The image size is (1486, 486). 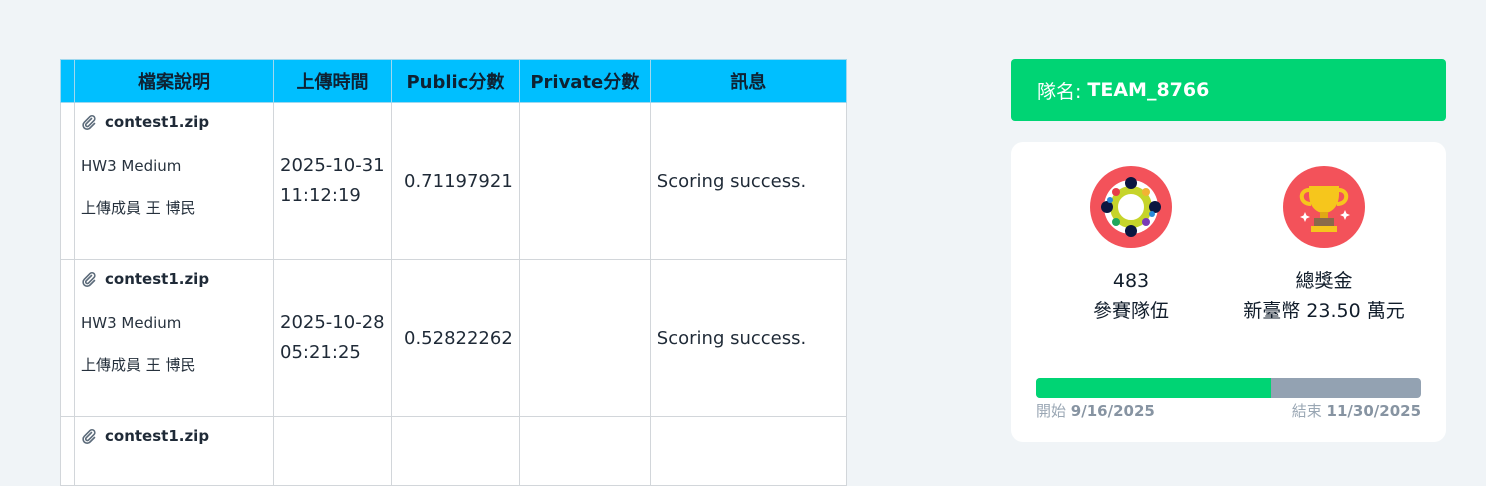 What do you see at coordinates (320, 195) in the screenshot?
I see `upload-time: 11:12:19` at bounding box center [320, 195].